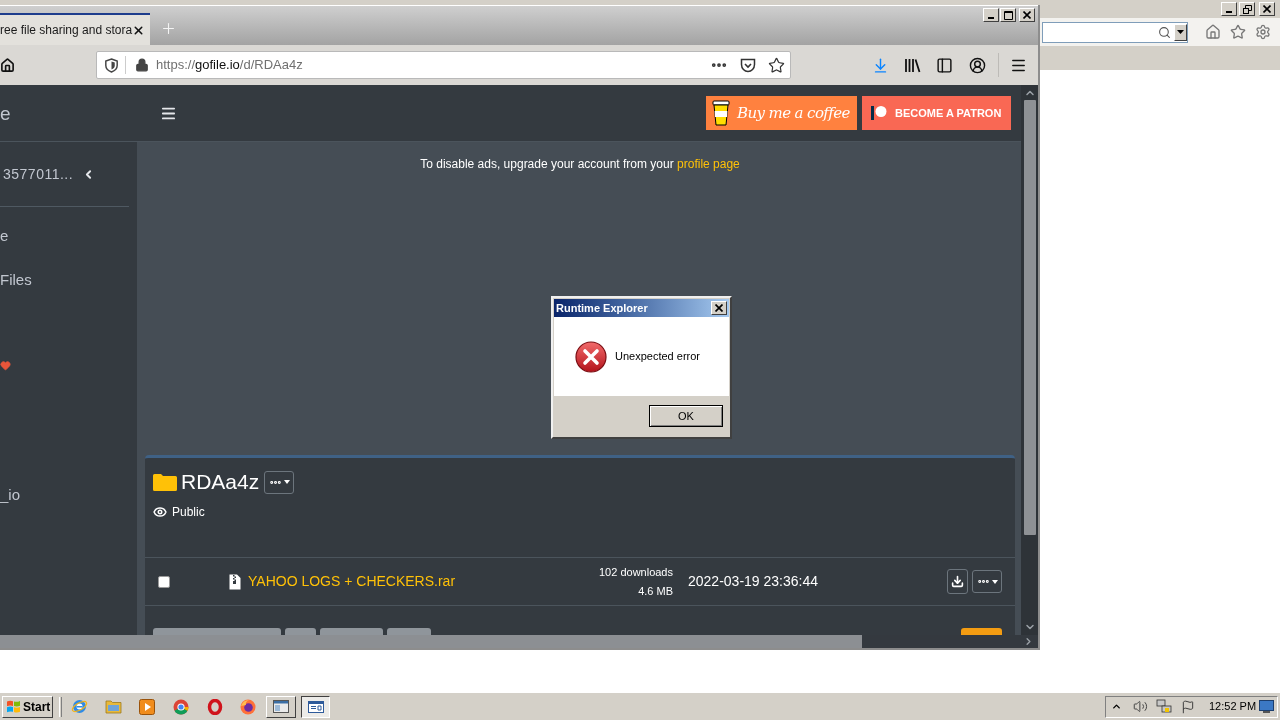 The width and height of the screenshot is (1280, 720). I want to click on search-icon, so click(1164, 32).